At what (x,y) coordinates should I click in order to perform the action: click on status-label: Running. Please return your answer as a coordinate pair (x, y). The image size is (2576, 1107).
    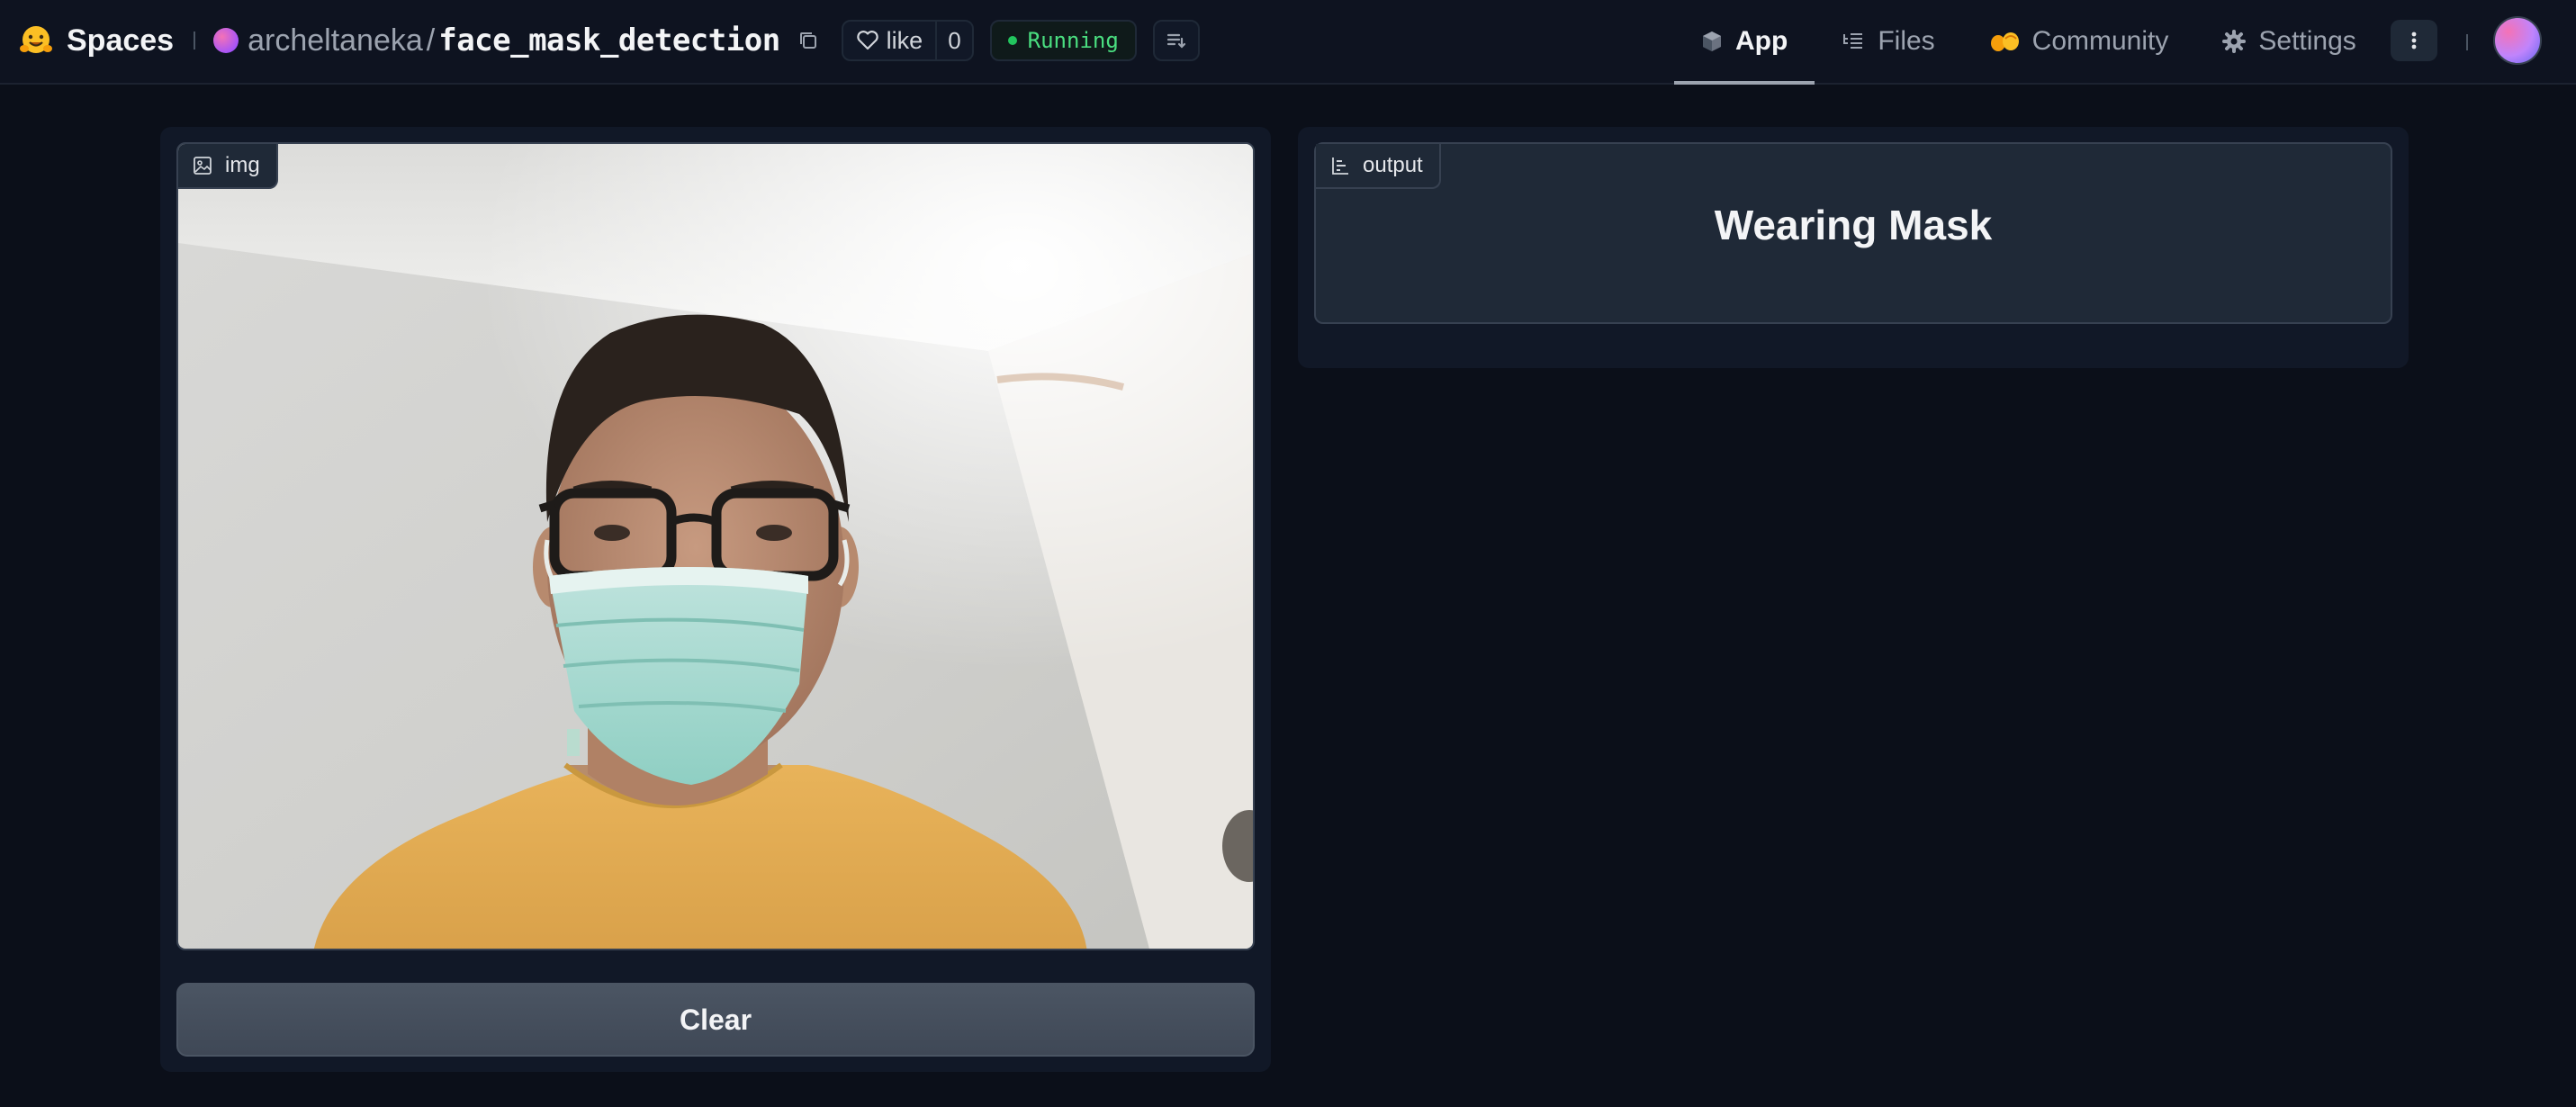
    Looking at the image, I should click on (1073, 40).